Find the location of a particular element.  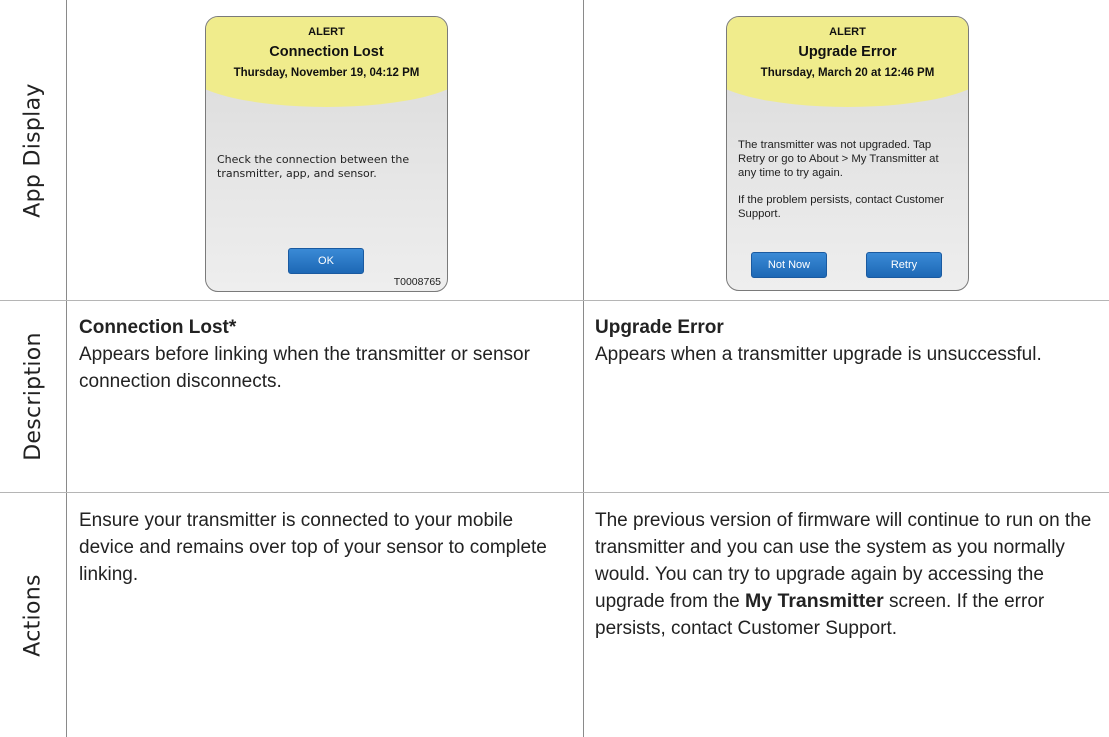

alert-date: Thursday, March 20 at 12:46 PM is located at coordinates (847, 73).